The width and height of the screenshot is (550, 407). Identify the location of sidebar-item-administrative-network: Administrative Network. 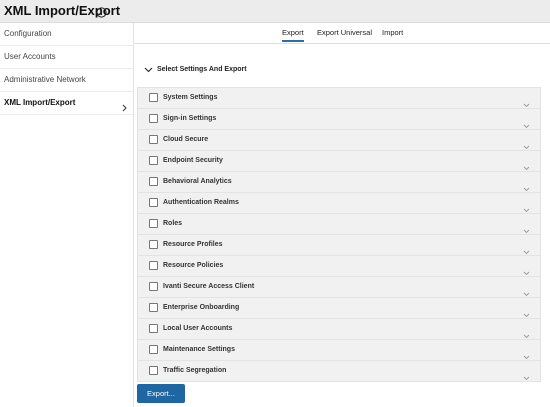
(66, 80).